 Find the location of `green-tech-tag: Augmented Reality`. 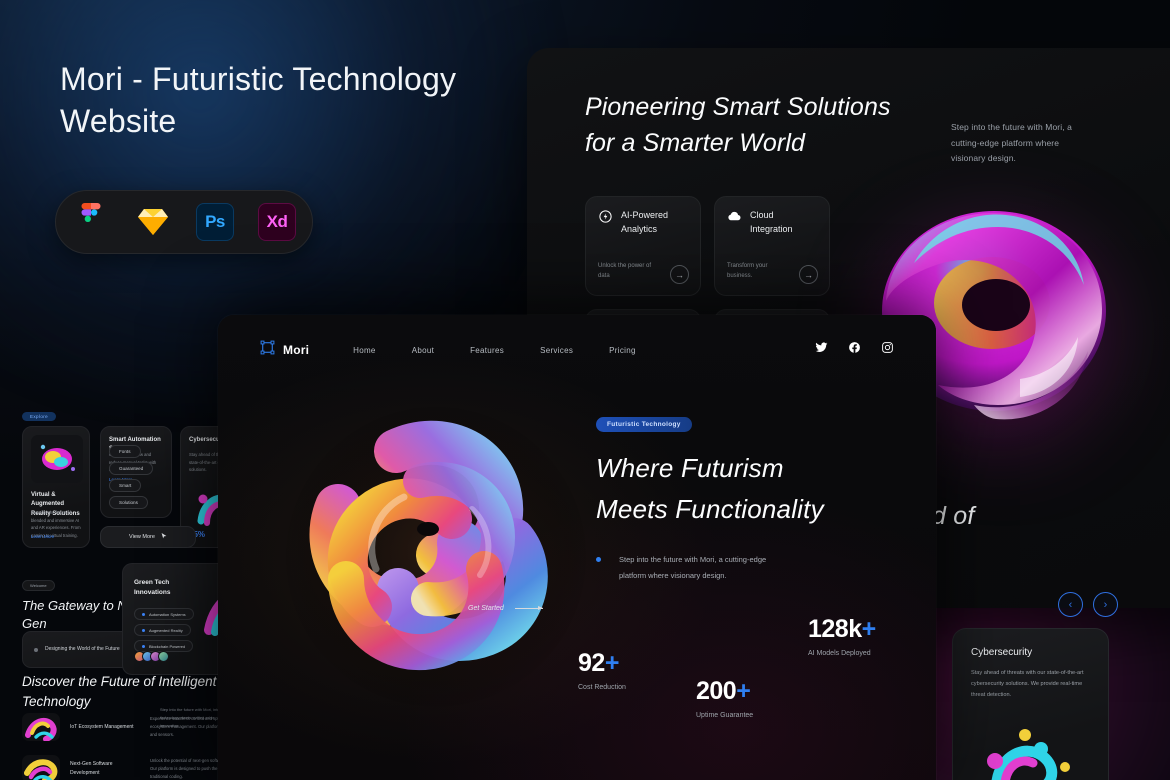

green-tech-tag: Augmented Reality is located at coordinates (162, 630).